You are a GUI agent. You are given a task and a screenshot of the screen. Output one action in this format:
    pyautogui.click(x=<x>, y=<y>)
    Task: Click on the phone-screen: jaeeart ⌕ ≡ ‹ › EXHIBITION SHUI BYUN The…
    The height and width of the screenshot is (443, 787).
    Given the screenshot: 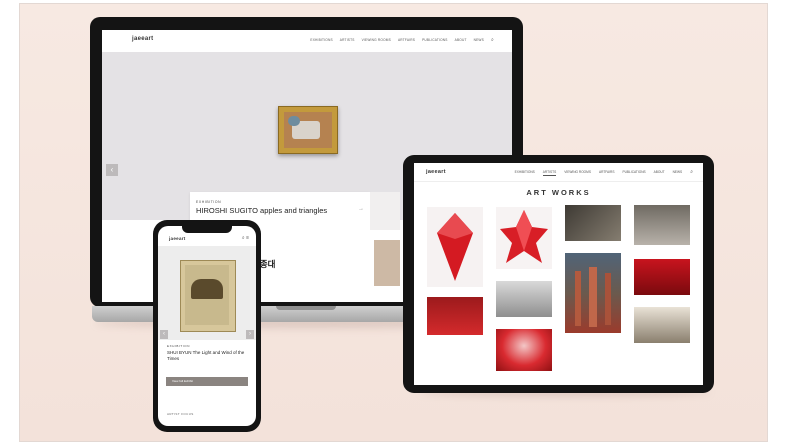 What is the action you would take?
    pyautogui.click(x=207, y=326)
    